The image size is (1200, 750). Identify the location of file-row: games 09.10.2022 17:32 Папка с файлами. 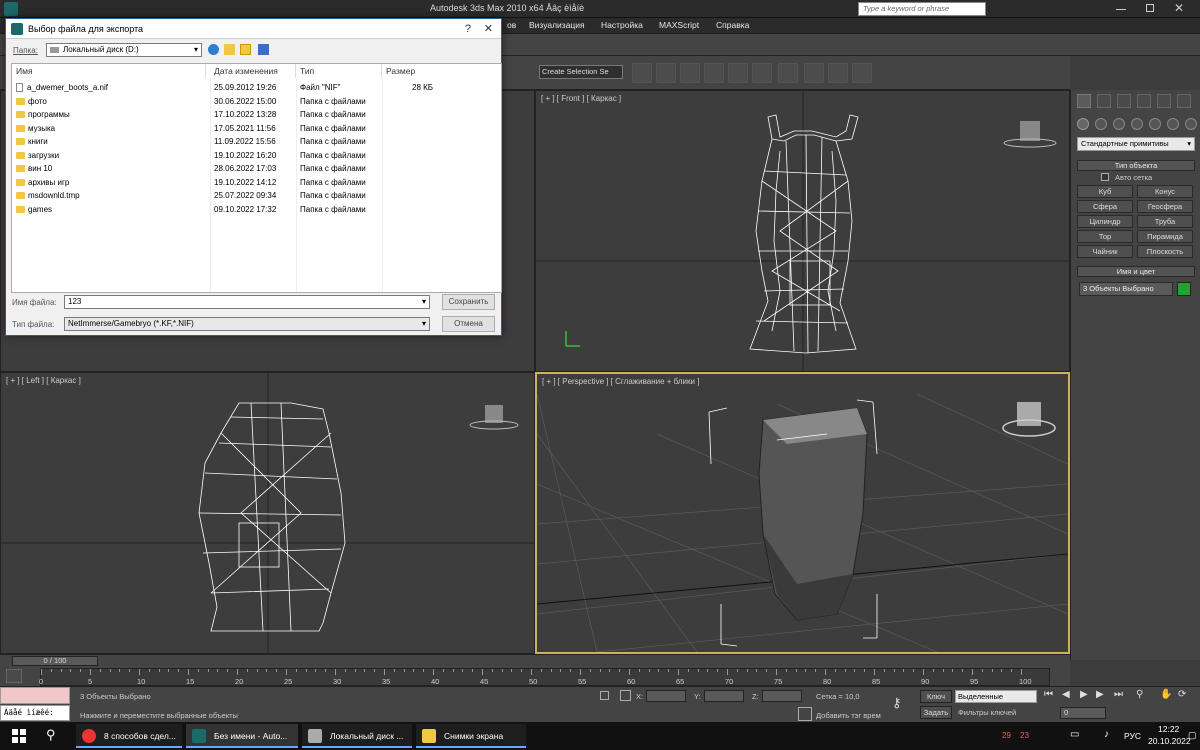
(258, 210).